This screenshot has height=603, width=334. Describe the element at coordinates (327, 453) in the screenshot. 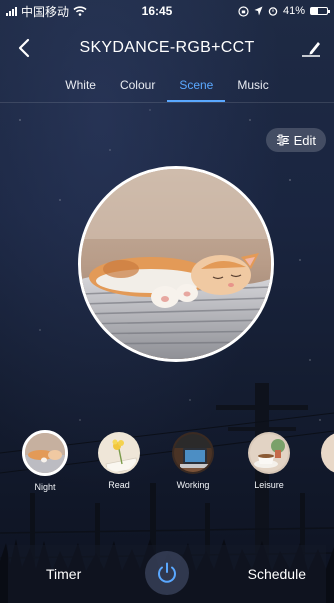

I see `partial-scene-thumbnail` at that location.